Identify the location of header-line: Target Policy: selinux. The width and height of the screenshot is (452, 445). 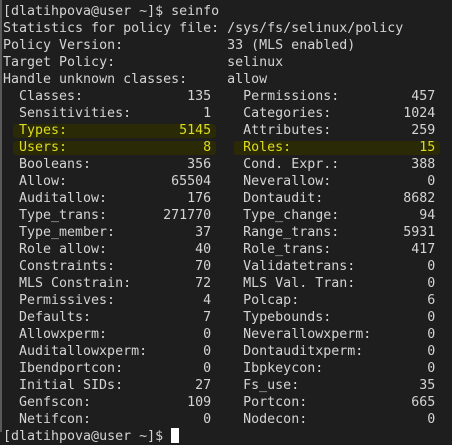
(227, 62).